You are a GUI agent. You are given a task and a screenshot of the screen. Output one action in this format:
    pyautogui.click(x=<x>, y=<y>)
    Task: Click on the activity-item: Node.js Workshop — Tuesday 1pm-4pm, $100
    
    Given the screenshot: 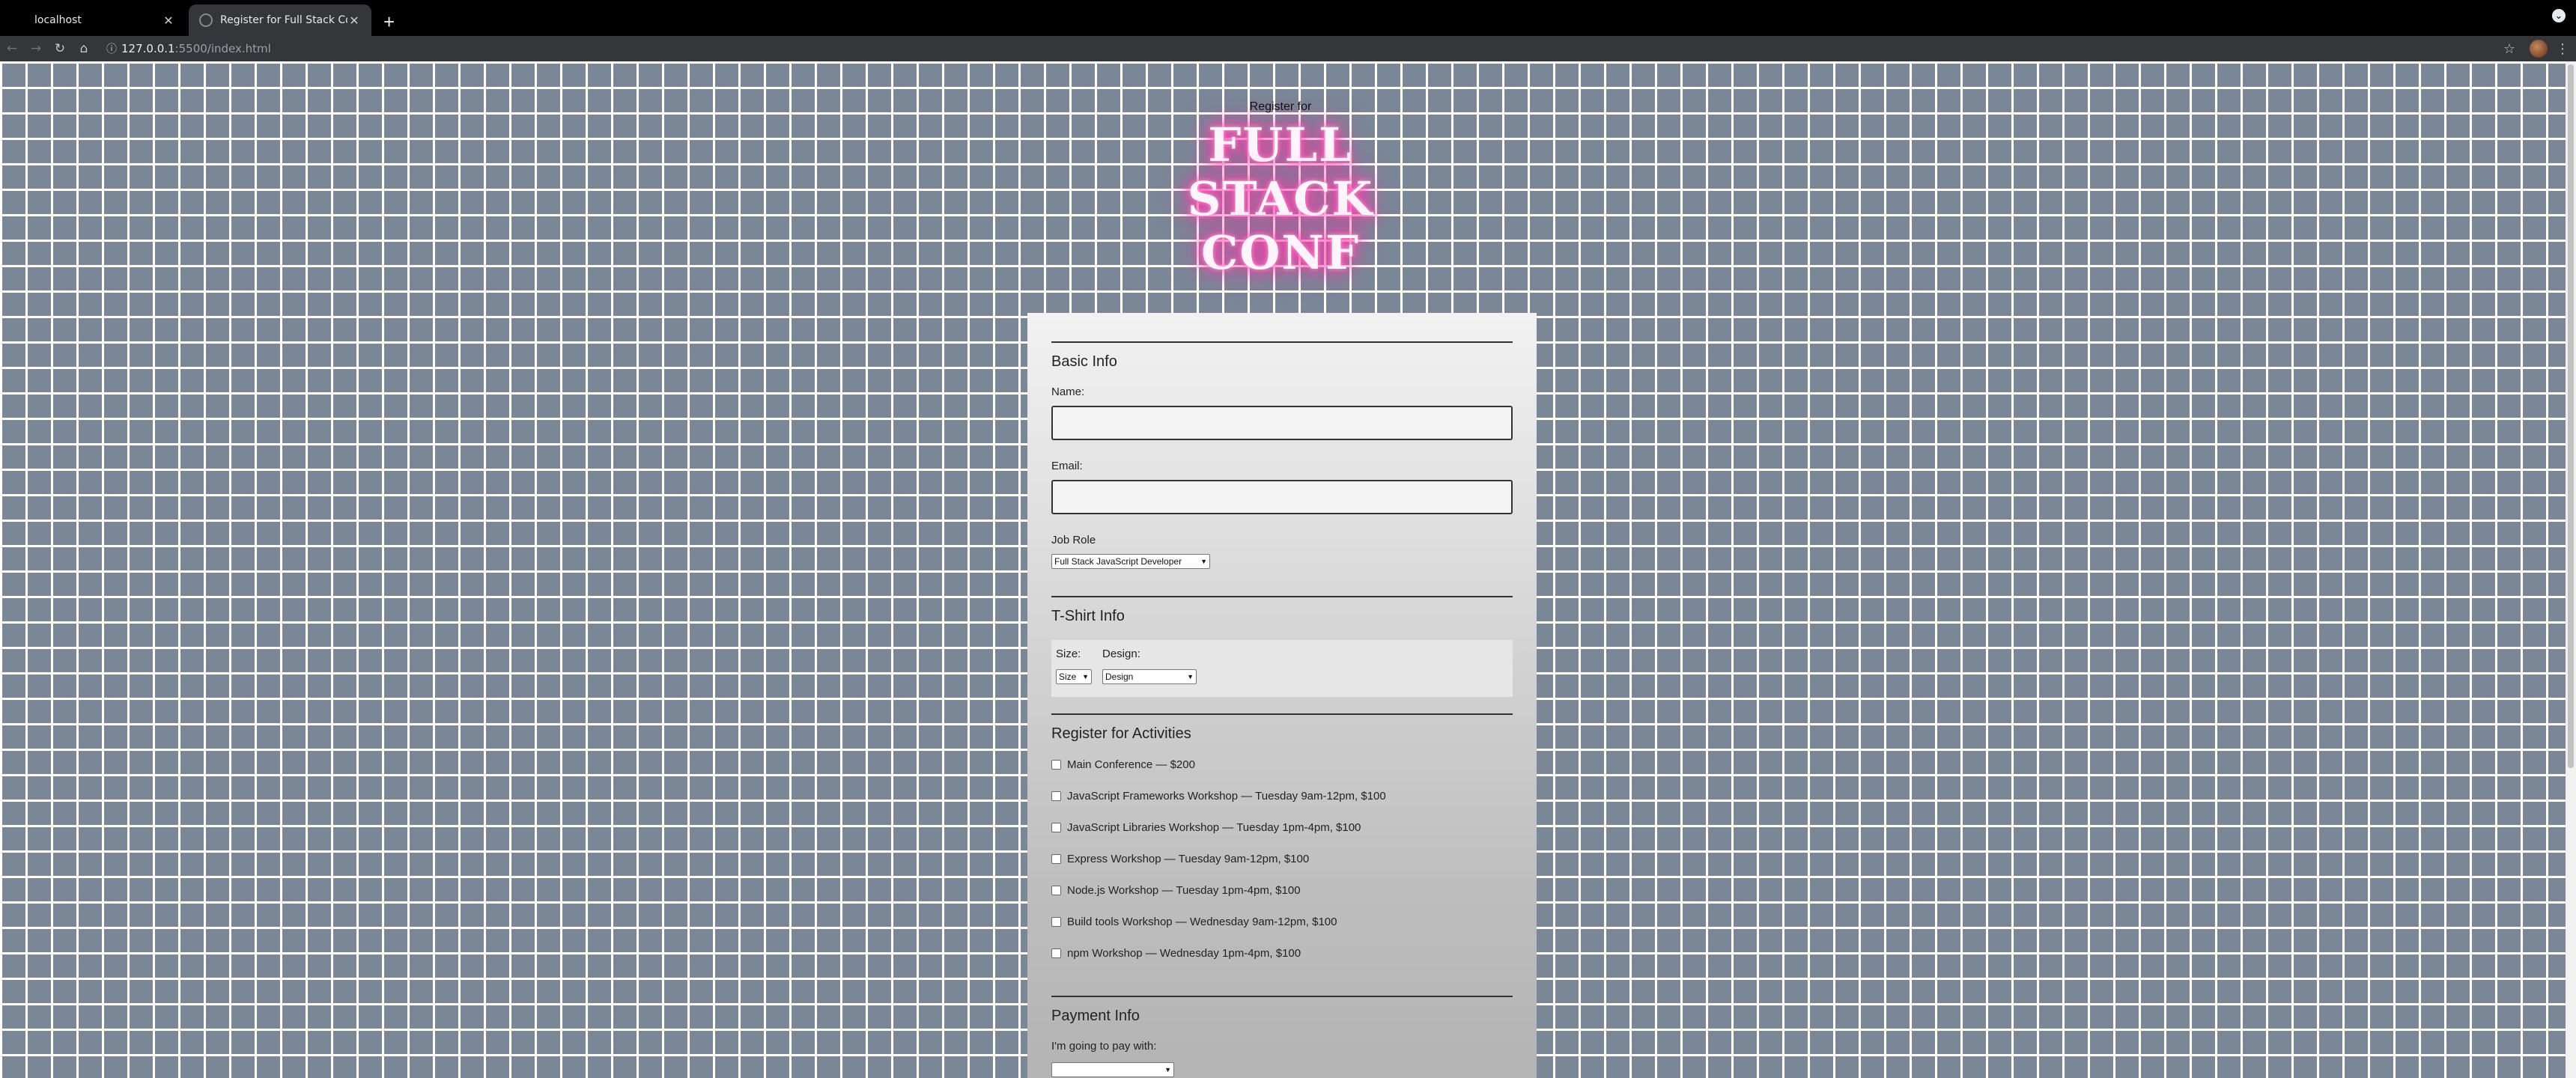 What is the action you would take?
    pyautogui.click(x=1282, y=890)
    